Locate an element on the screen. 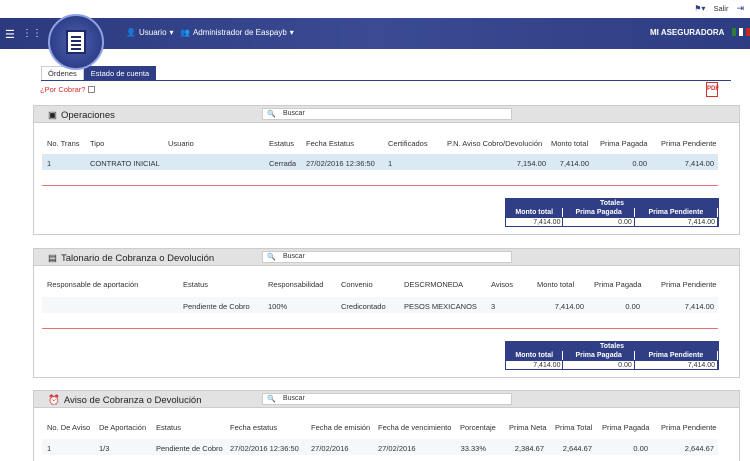  por-cobrar-checkbox is located at coordinates (92, 89).